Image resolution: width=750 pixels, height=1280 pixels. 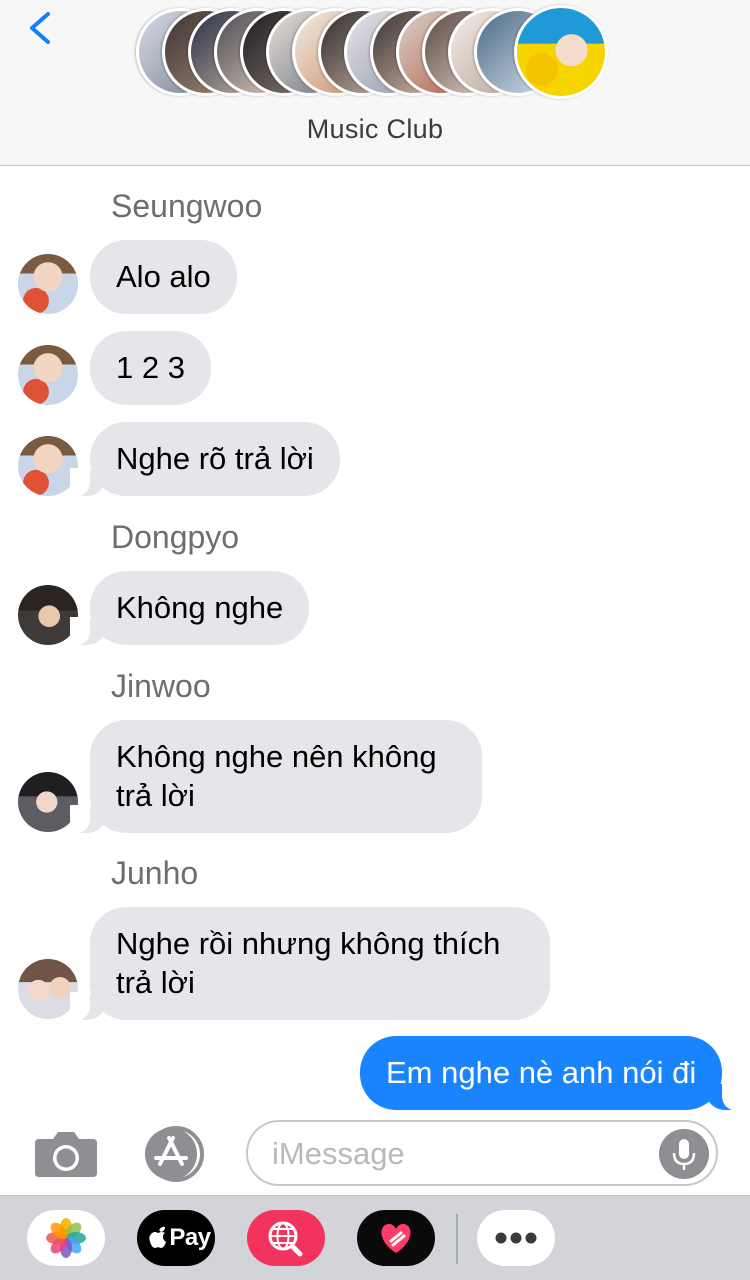 I want to click on group-avatar-stack, so click(x=376, y=52).